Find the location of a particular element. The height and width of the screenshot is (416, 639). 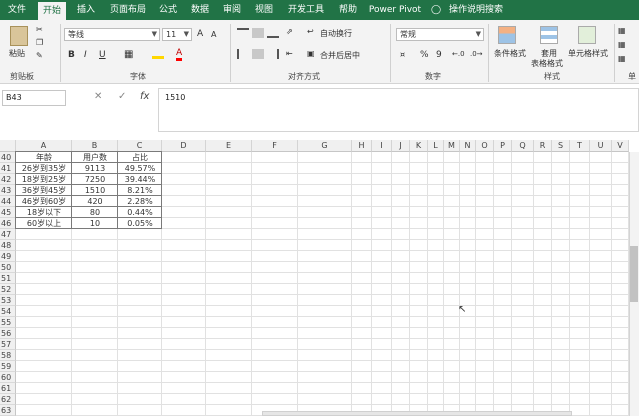

merge-center-button: 合并后居中 is located at coordinates (340, 55).